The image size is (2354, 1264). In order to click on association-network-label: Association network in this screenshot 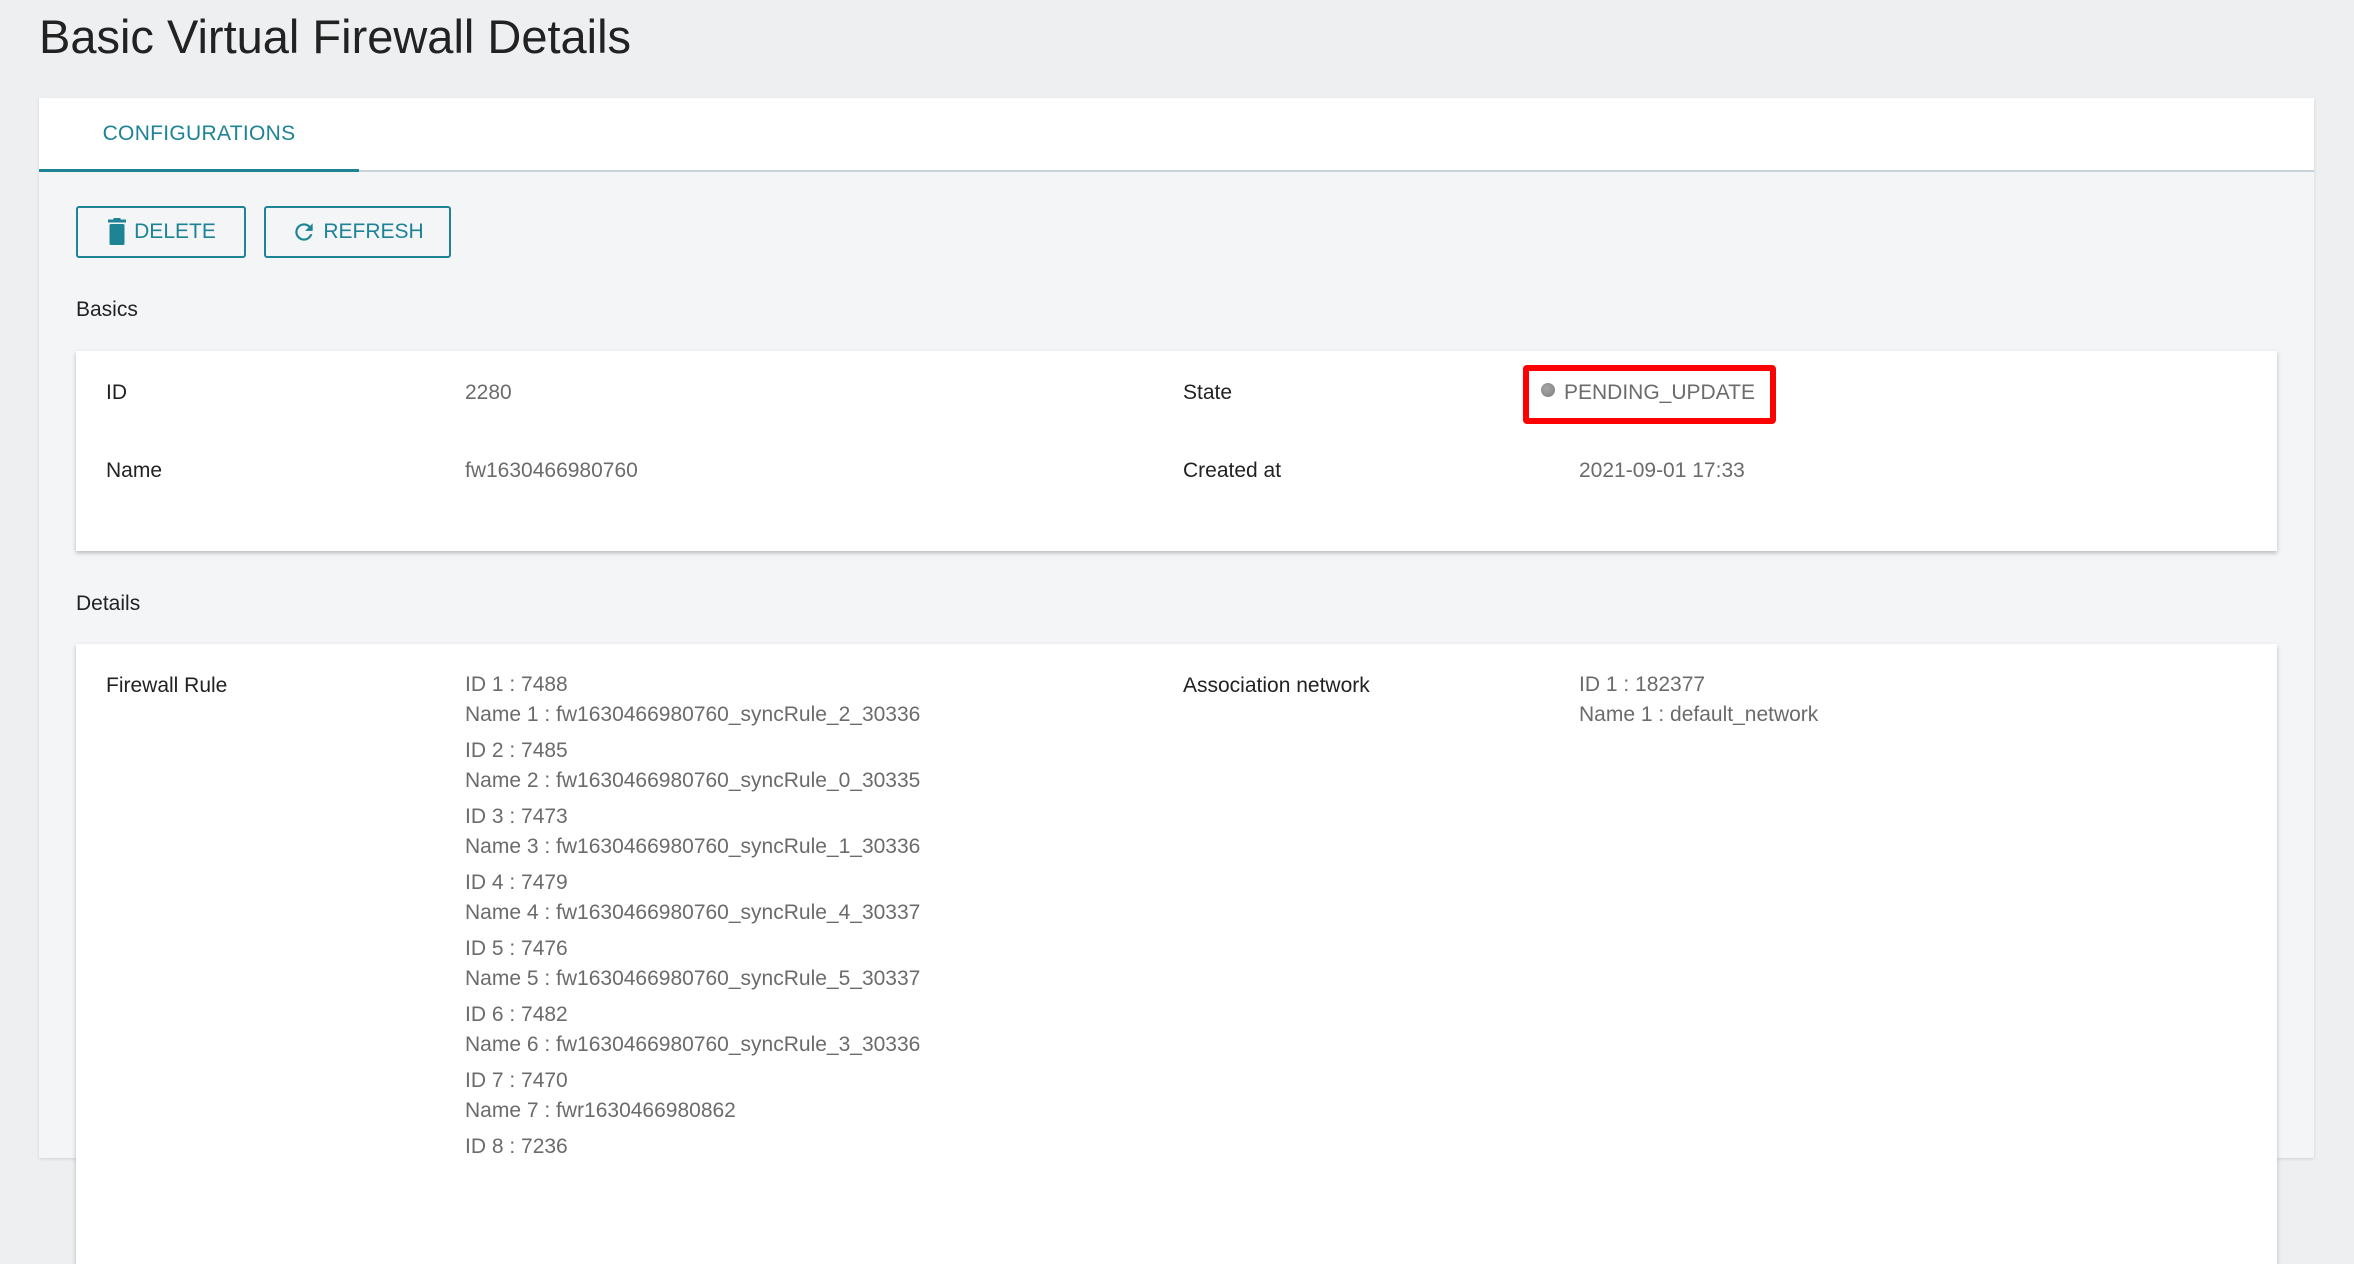, I will do `click(1276, 685)`.